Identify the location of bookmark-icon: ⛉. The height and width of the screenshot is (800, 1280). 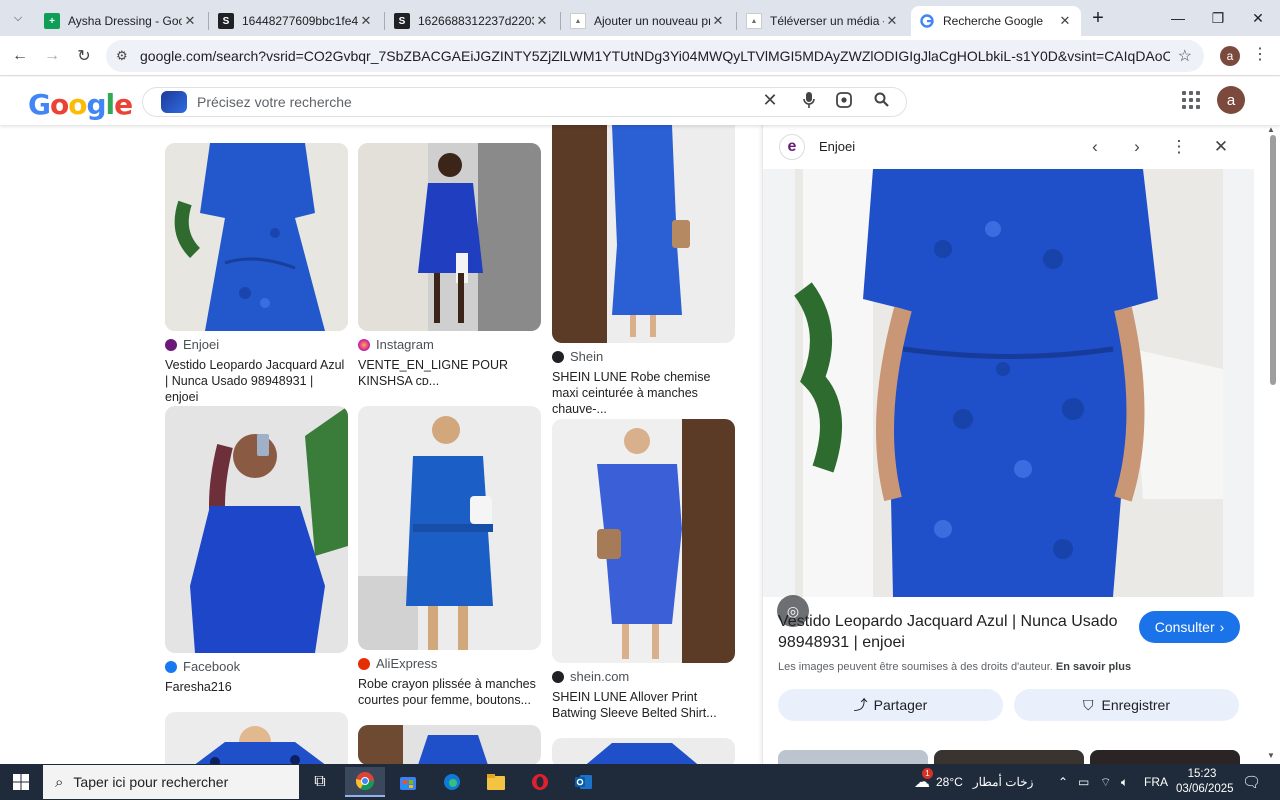
(1088, 704).